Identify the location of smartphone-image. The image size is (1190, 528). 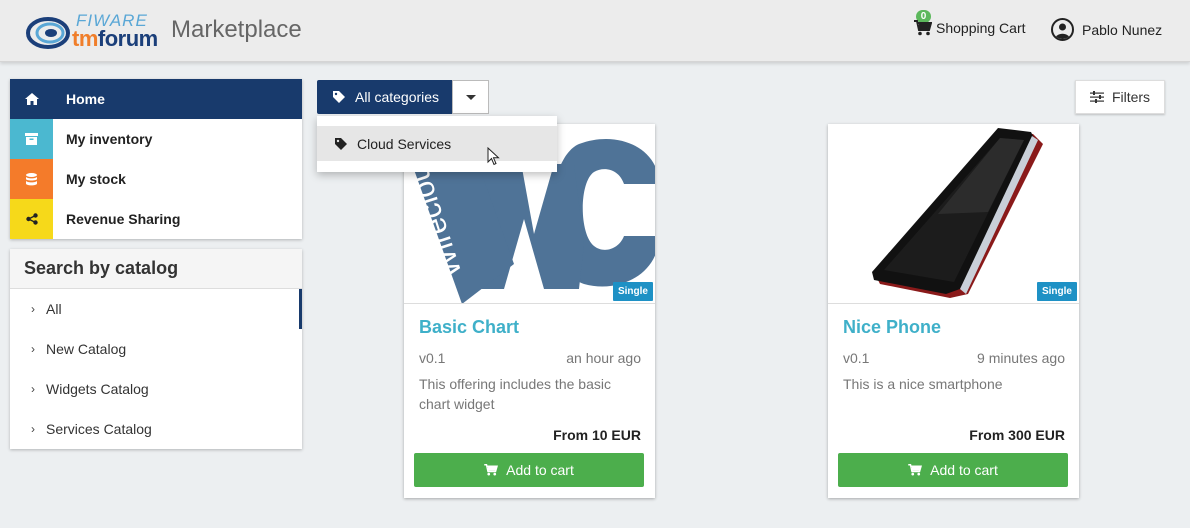
(957, 213).